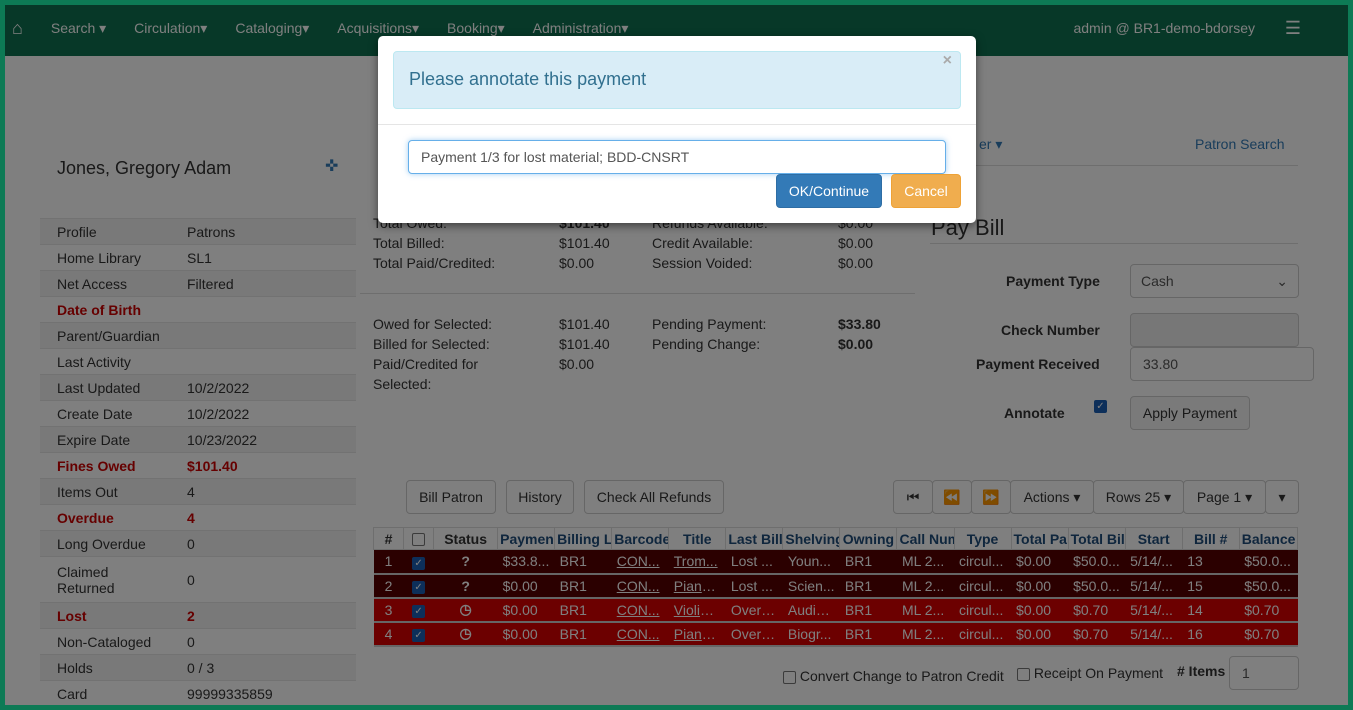  Describe the element at coordinates (677, 80) in the screenshot. I see `dialog-header: Please annotate this payment ×` at that location.